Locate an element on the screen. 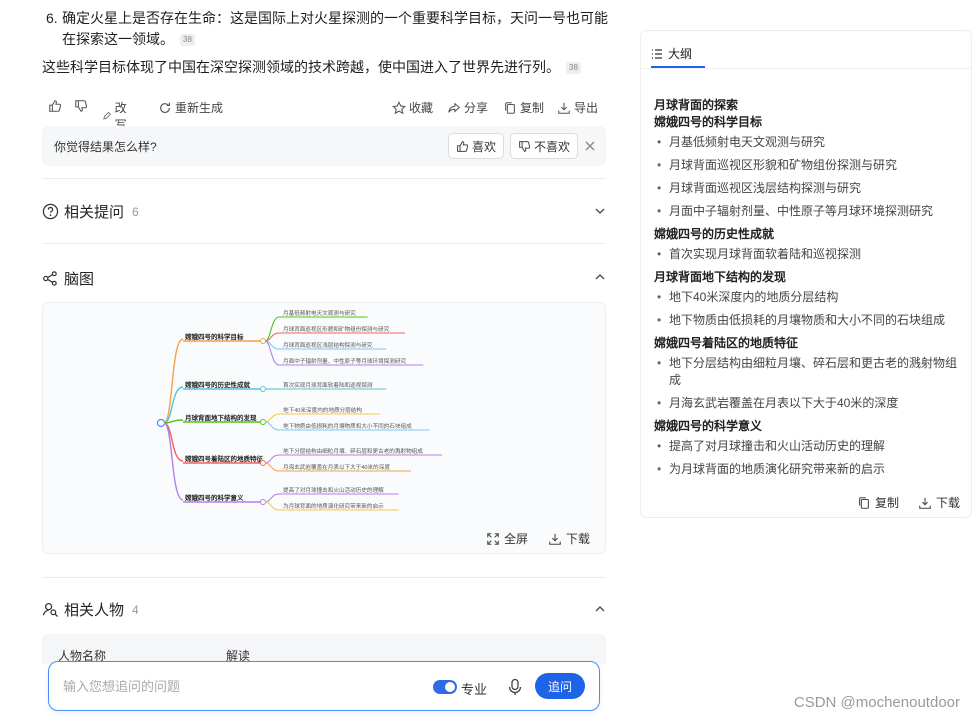 The height and width of the screenshot is (720, 974). close-icon is located at coordinates (590, 146).